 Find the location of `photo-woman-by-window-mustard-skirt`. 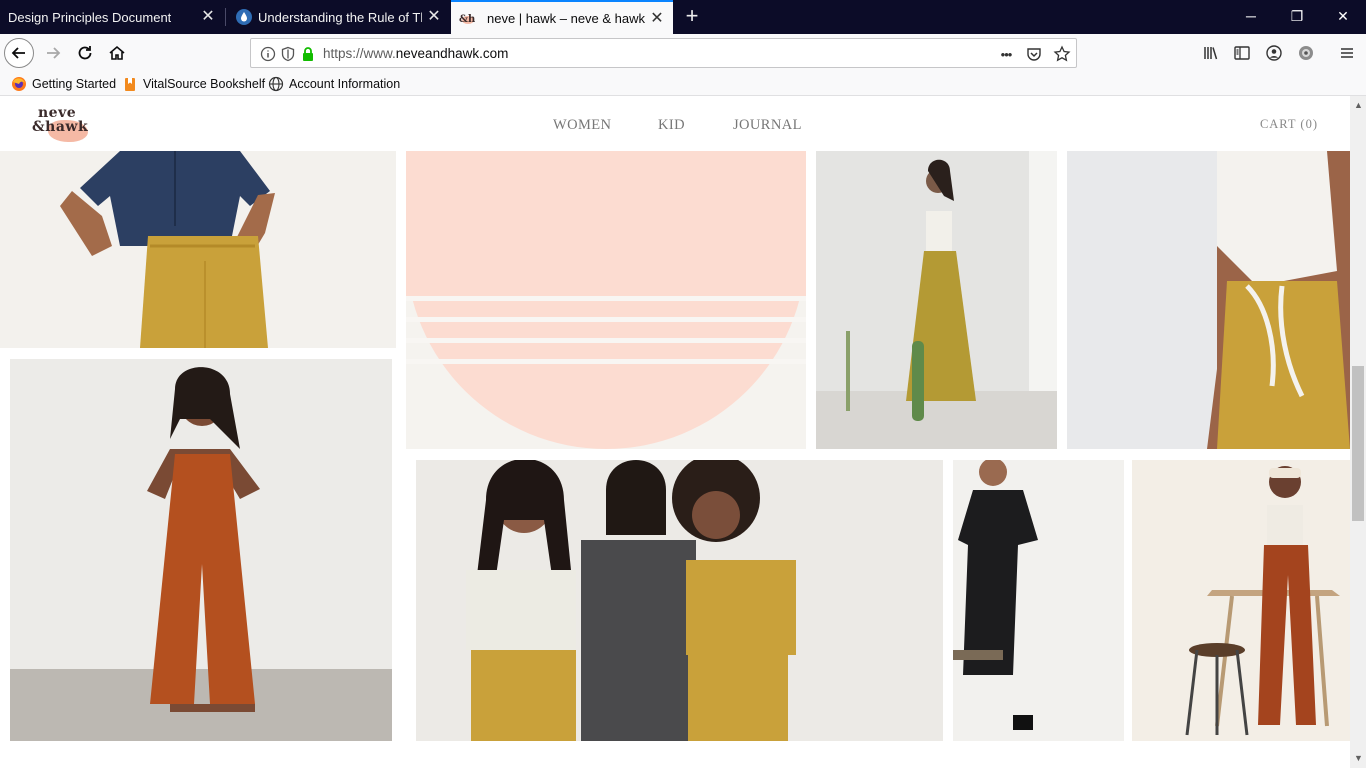

photo-woman-by-window-mustard-skirt is located at coordinates (936, 300).